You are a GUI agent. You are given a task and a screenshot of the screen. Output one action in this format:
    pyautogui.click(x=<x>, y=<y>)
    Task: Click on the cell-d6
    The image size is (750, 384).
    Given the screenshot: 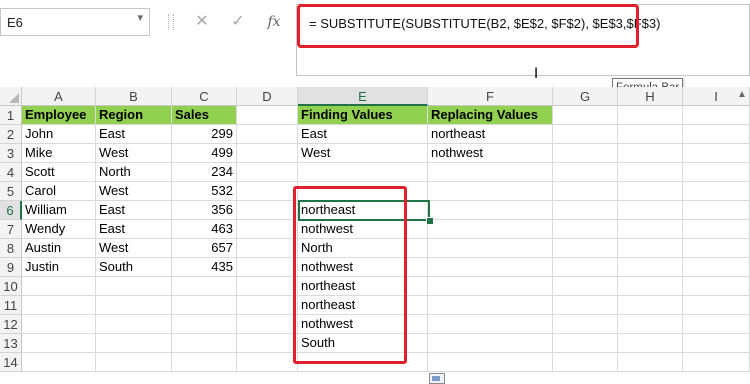 What is the action you would take?
    pyautogui.click(x=267, y=210)
    